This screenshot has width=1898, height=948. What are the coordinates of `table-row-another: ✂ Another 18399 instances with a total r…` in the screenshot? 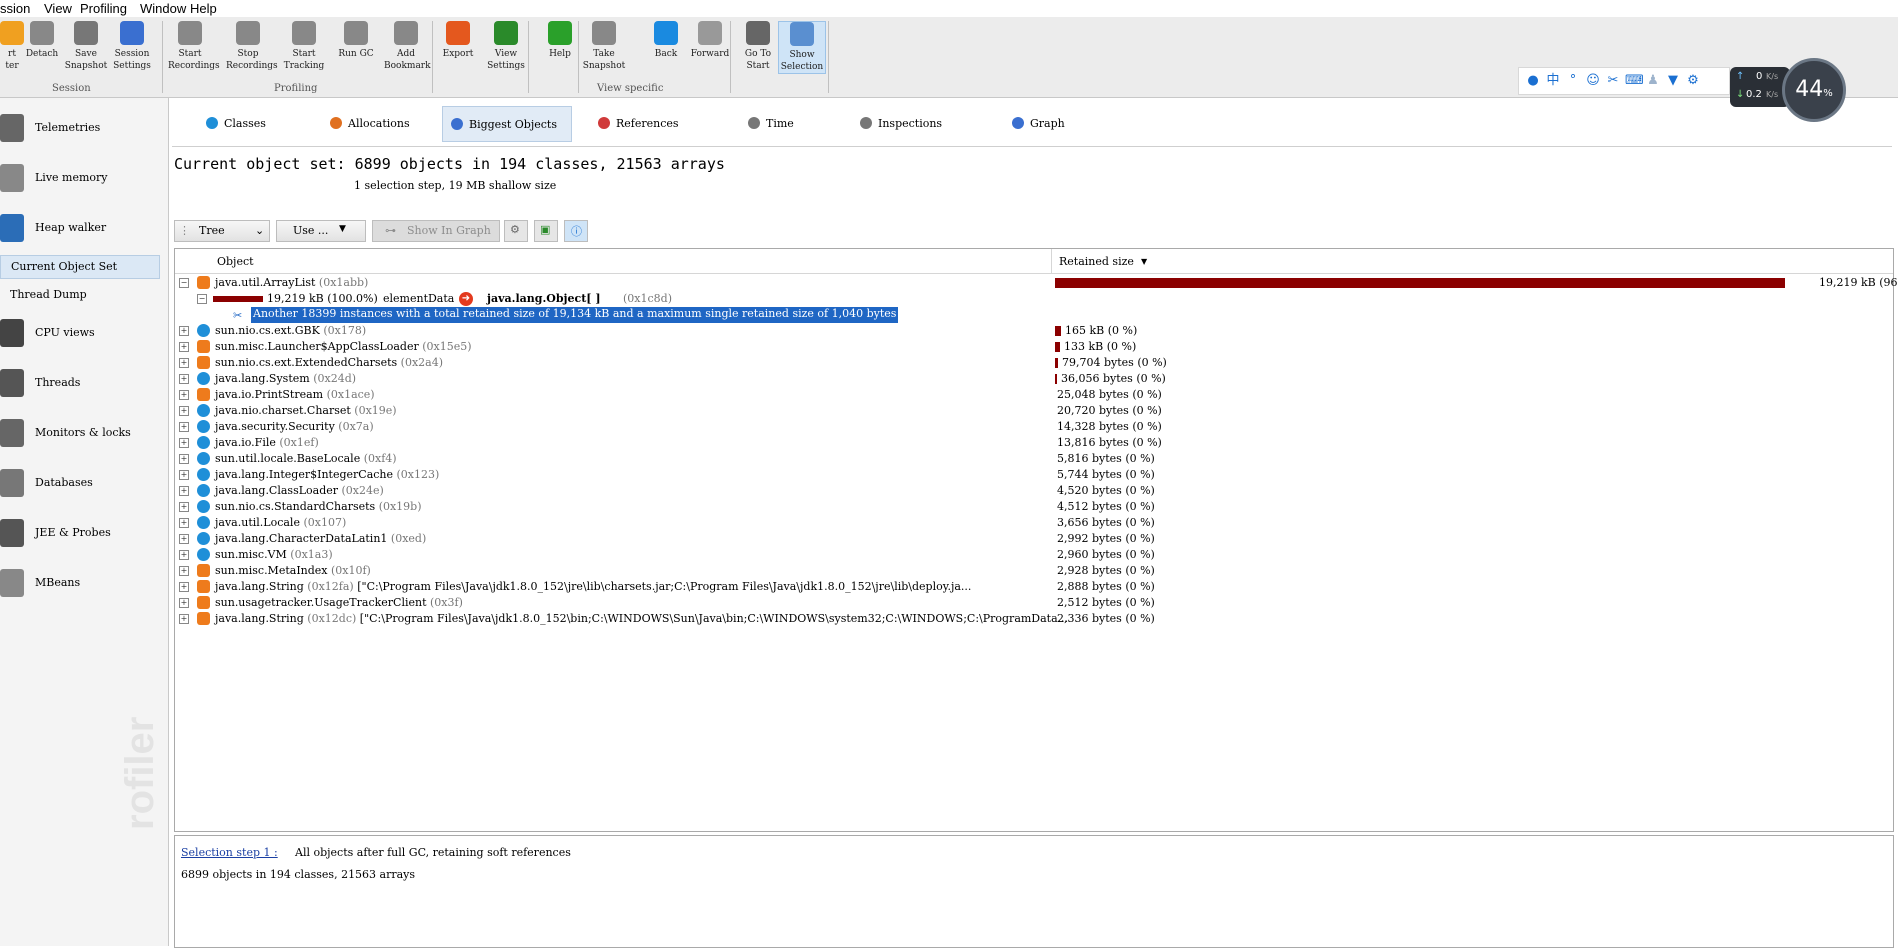 It's located at (1034, 315).